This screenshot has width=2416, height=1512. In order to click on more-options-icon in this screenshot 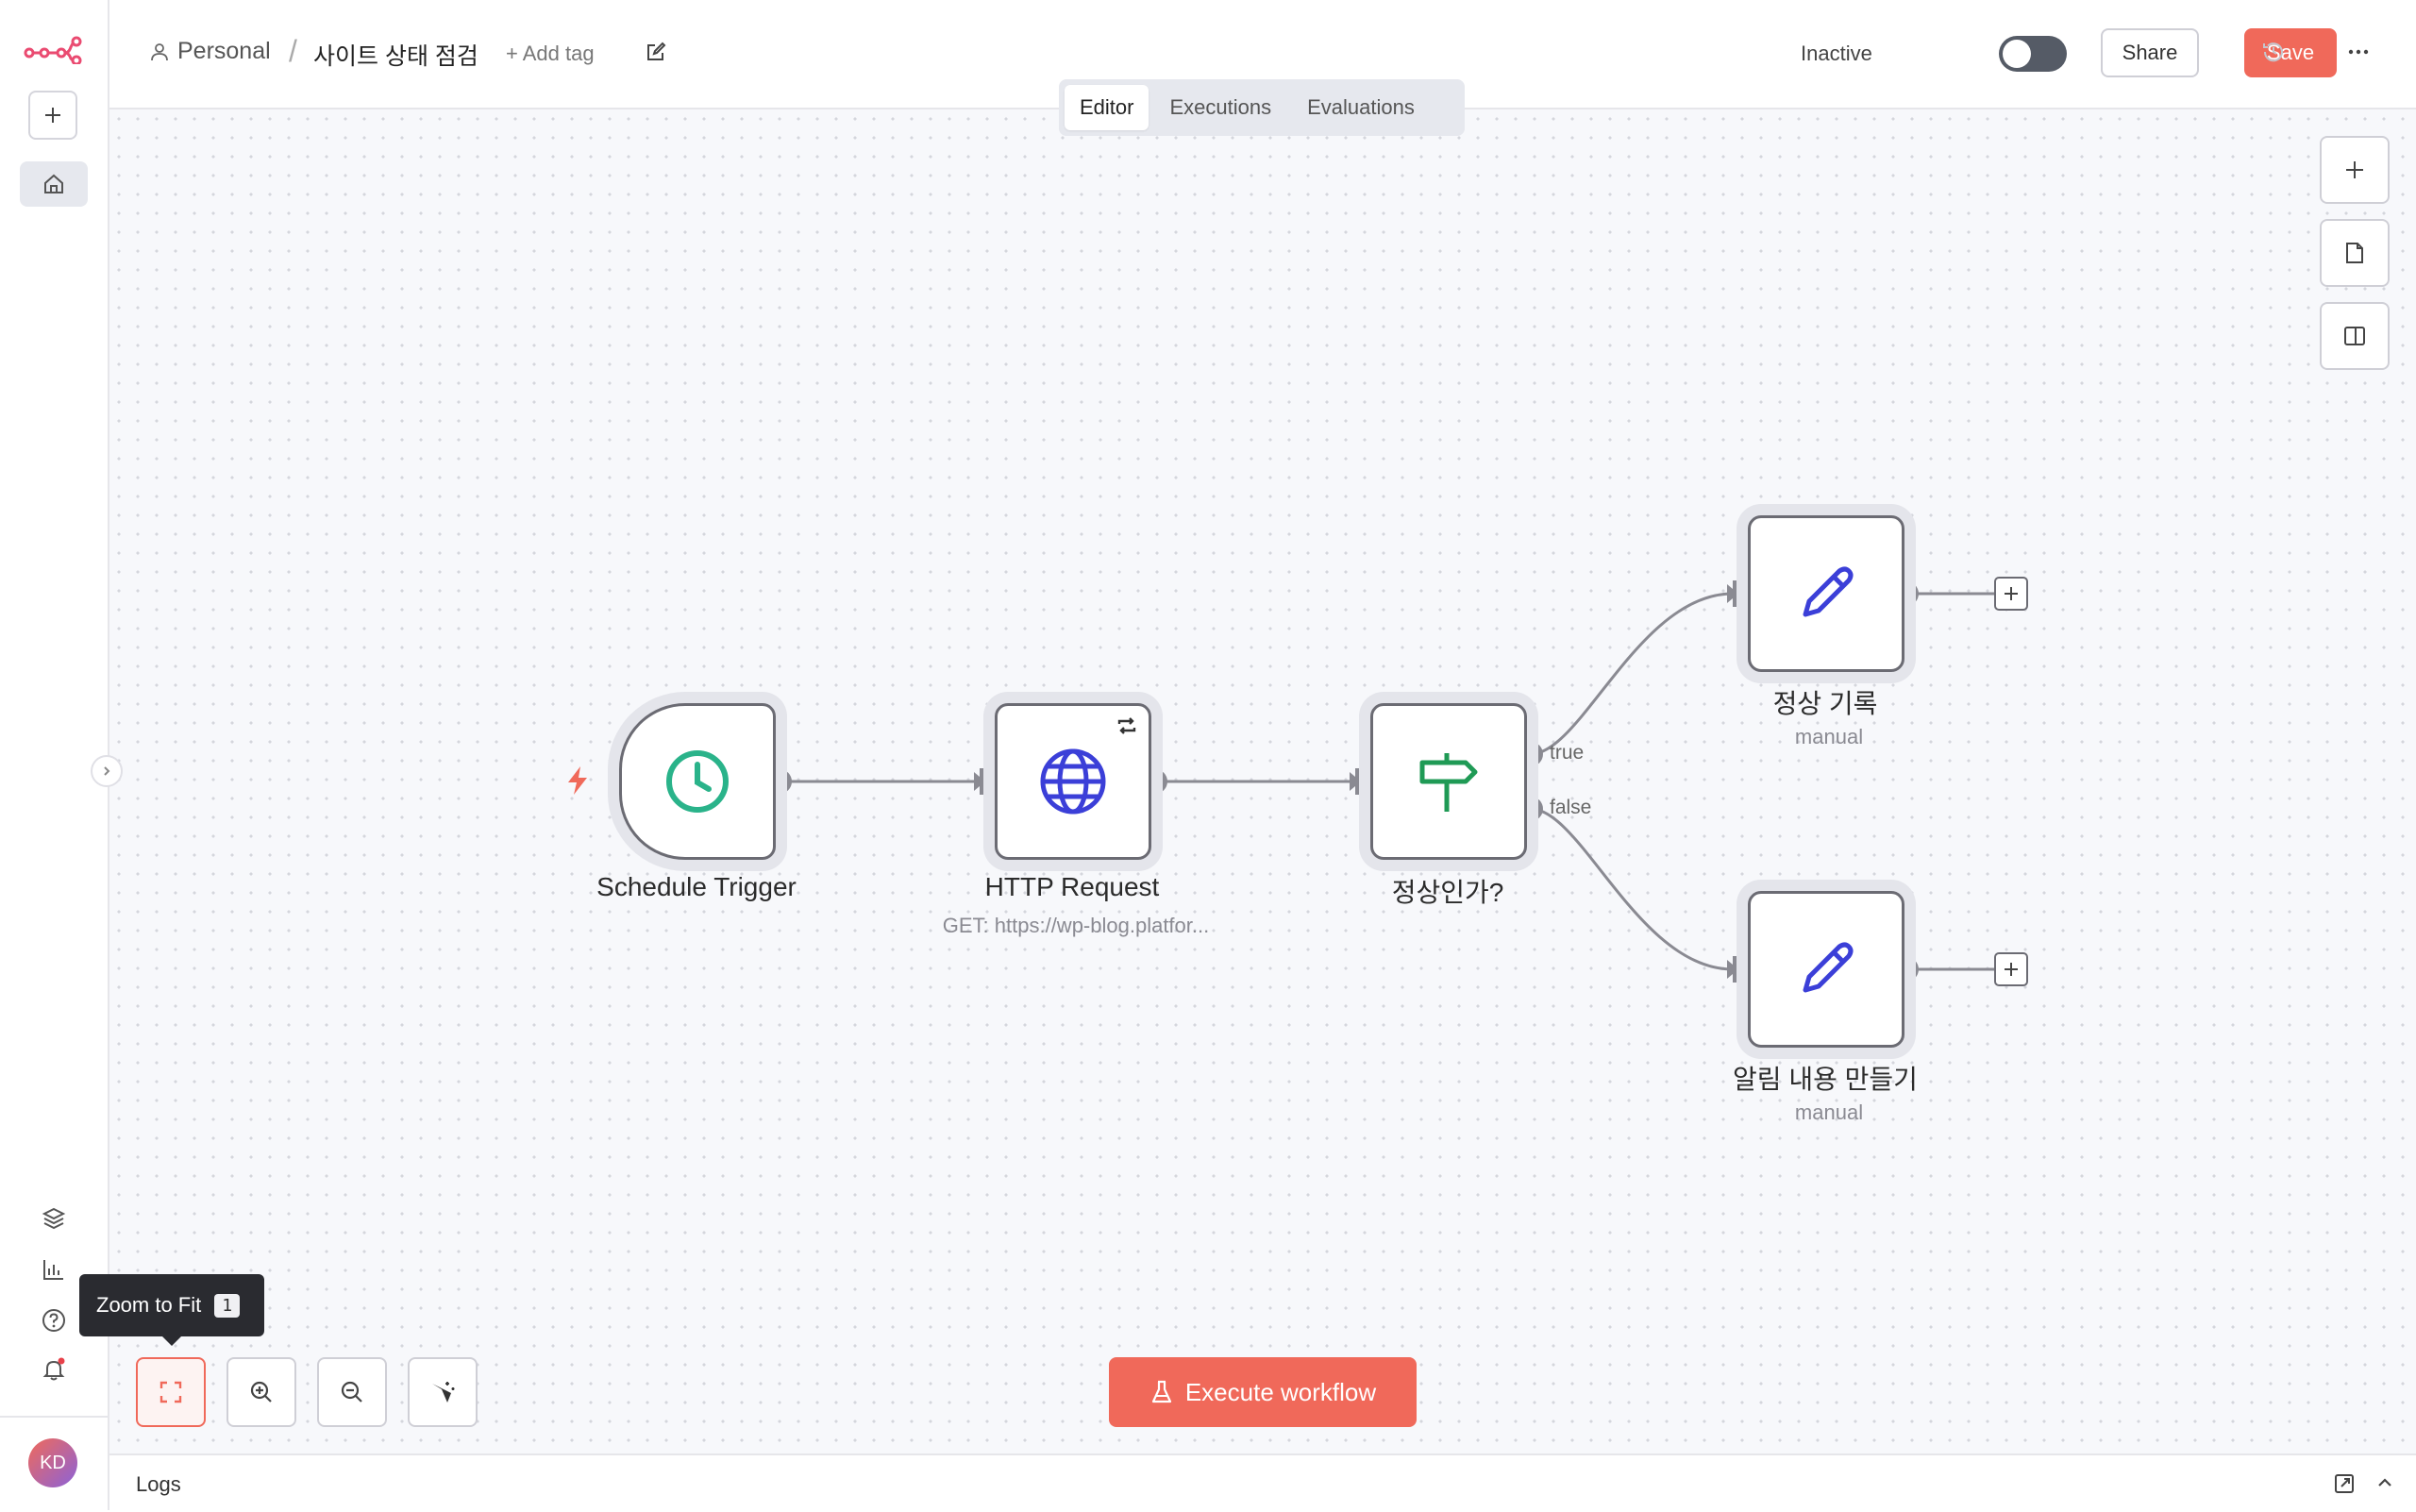, I will do `click(2359, 52)`.